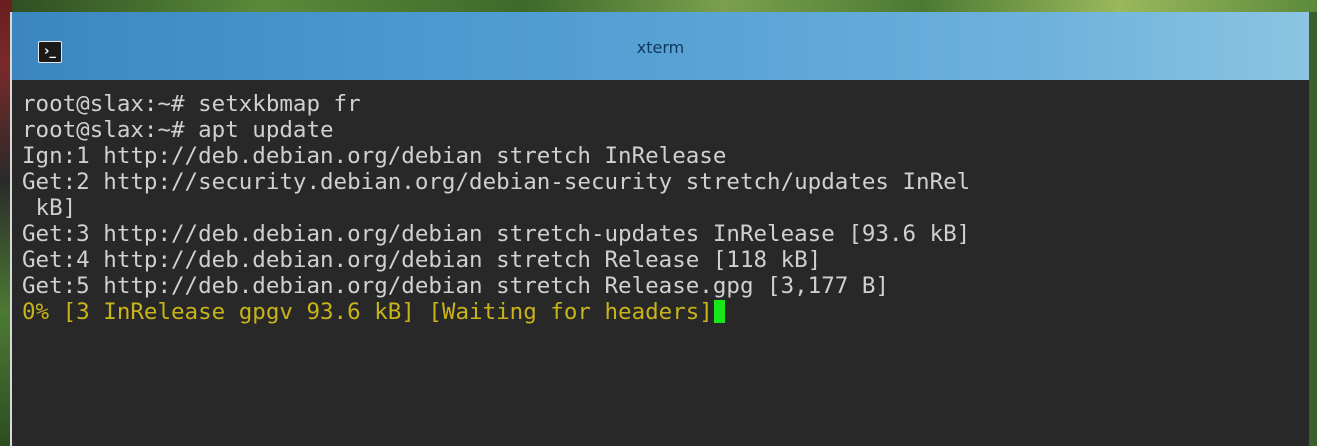 The height and width of the screenshot is (446, 1317). Describe the element at coordinates (178, 130) in the screenshot. I see `terminal-line: root@slax:~# apt update` at that location.